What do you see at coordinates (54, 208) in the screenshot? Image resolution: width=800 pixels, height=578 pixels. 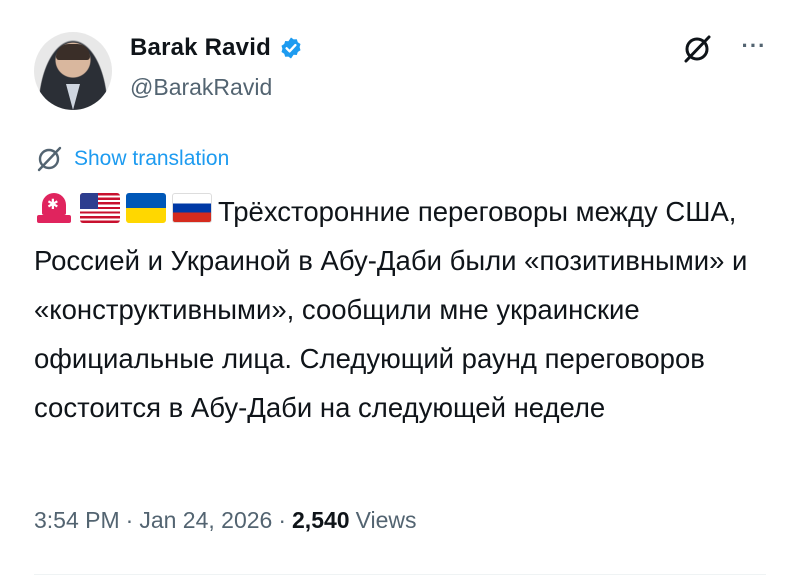 I see `siren-emoji-icon: ✱` at bounding box center [54, 208].